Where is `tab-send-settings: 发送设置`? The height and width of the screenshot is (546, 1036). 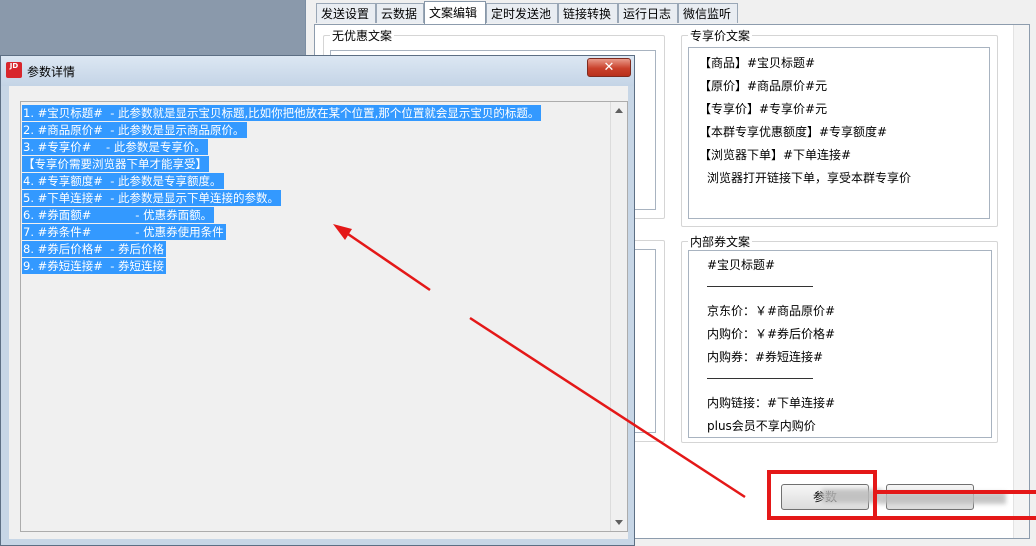
tab-send-settings: 发送设置 is located at coordinates (346, 13).